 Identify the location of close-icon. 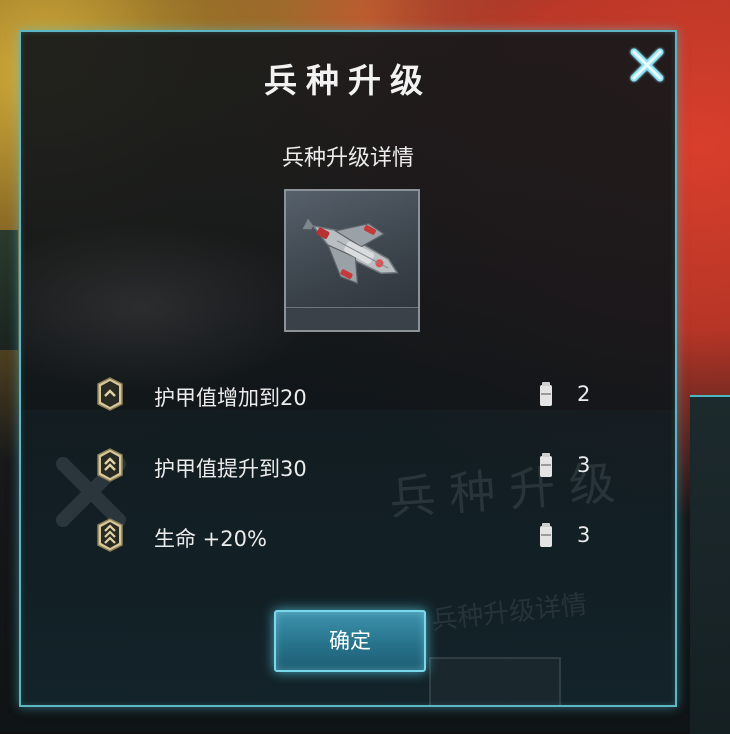
(647, 65).